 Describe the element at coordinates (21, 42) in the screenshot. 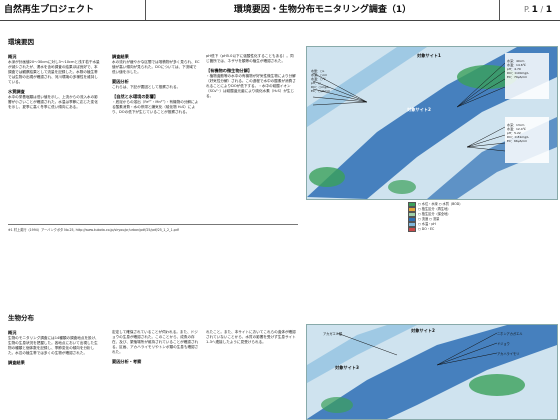

I see `section-title-environment: 環境要因` at that location.